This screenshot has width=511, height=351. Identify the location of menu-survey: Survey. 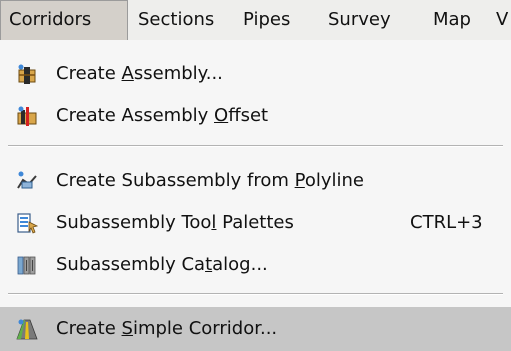
(359, 20).